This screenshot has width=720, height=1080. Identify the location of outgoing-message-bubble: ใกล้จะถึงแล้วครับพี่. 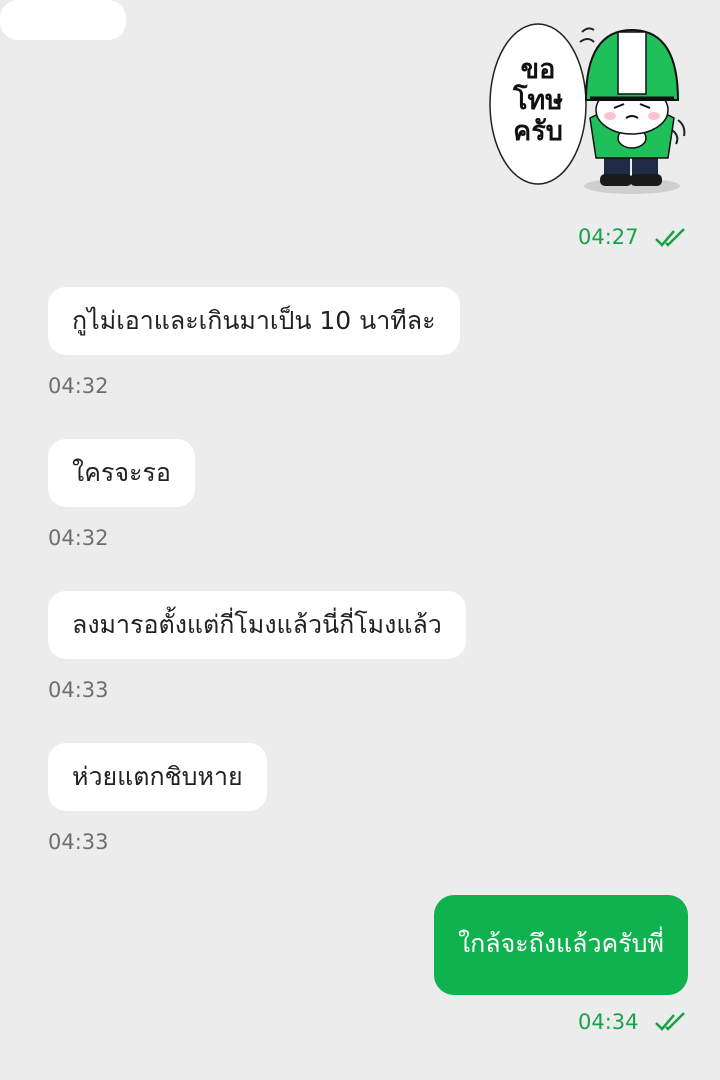
(560, 945).